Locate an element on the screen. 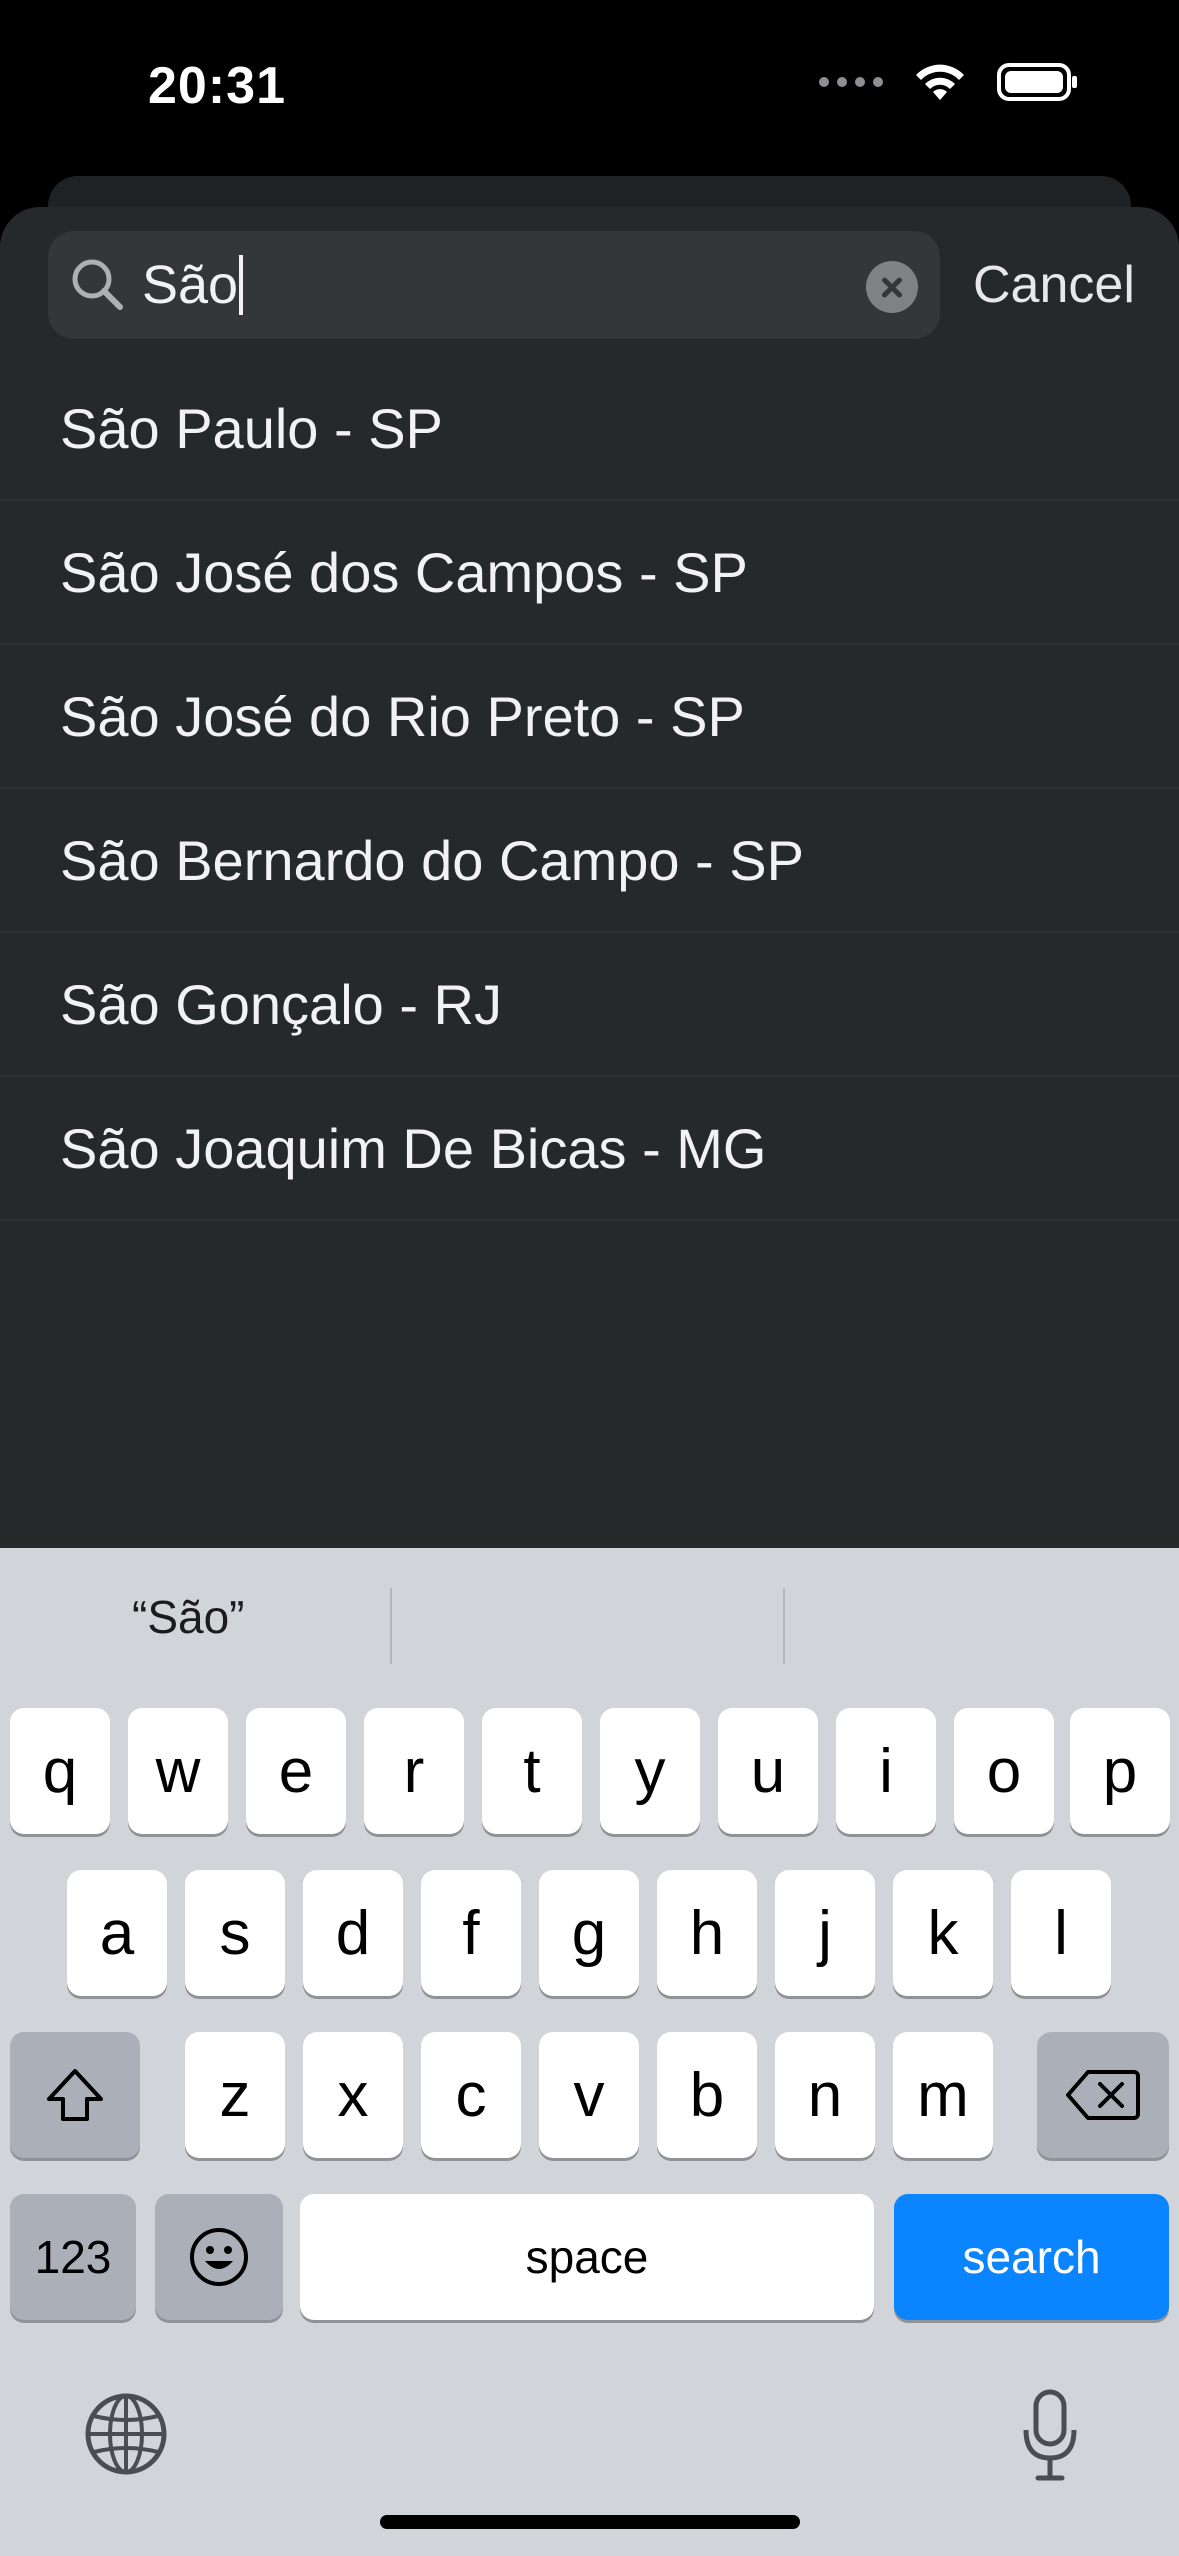 The image size is (1179, 2556). numbers-key: 123 is located at coordinates (73, 2257).